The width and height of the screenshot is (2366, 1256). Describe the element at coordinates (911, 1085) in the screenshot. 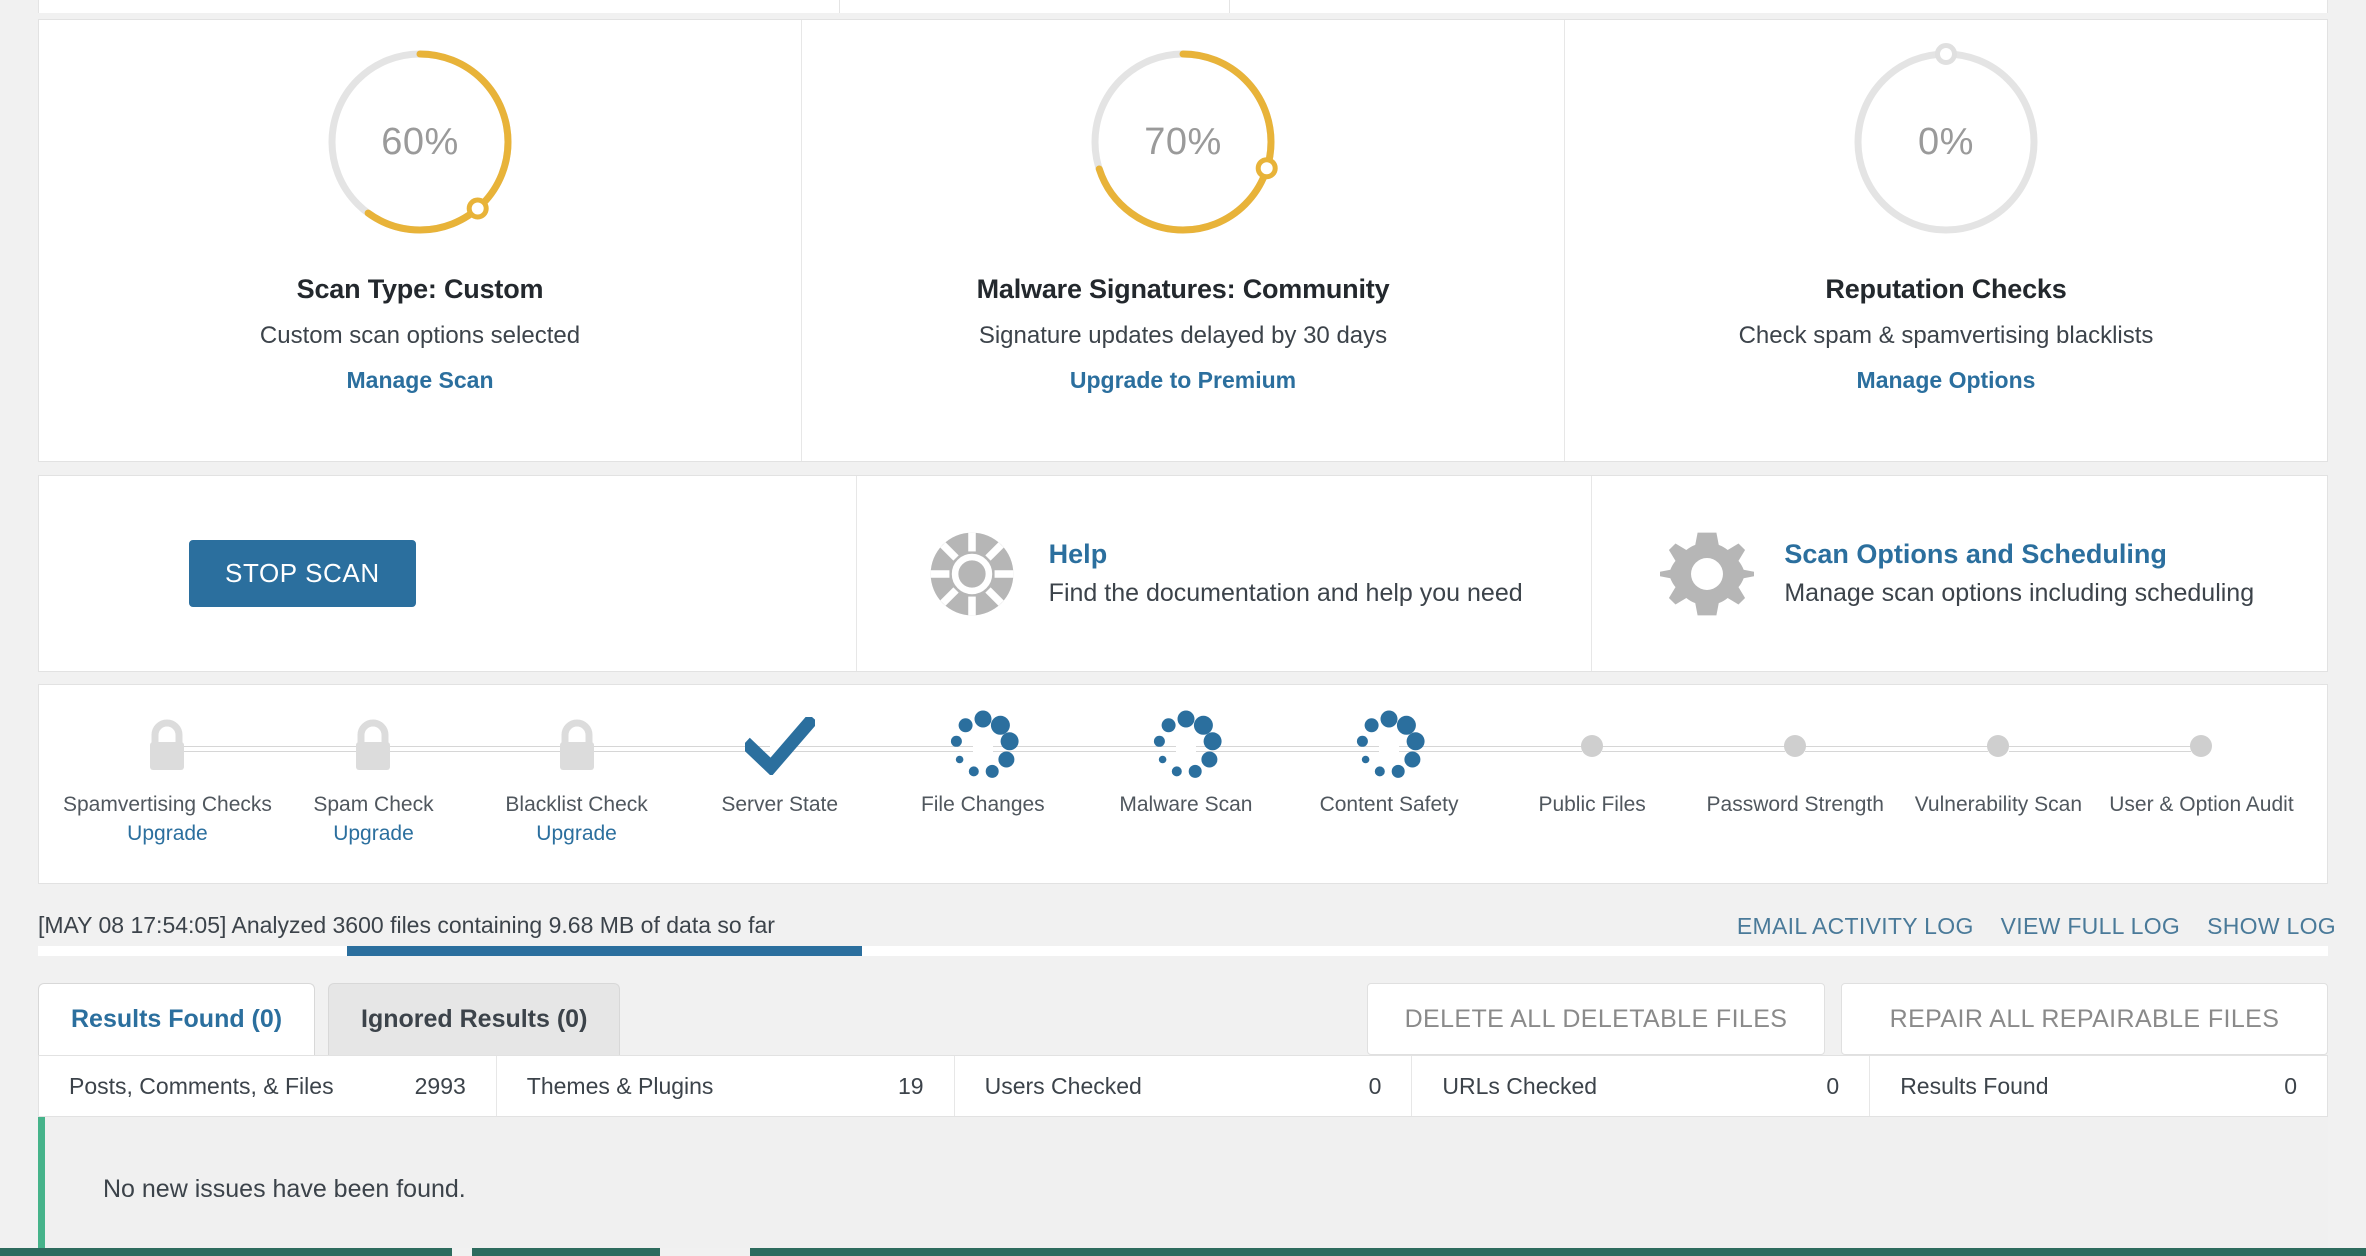

I see `stat-value: 19` at that location.